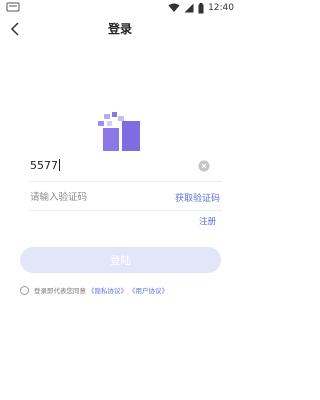  Describe the element at coordinates (119, 131) in the screenshot. I see `app-logo` at that location.